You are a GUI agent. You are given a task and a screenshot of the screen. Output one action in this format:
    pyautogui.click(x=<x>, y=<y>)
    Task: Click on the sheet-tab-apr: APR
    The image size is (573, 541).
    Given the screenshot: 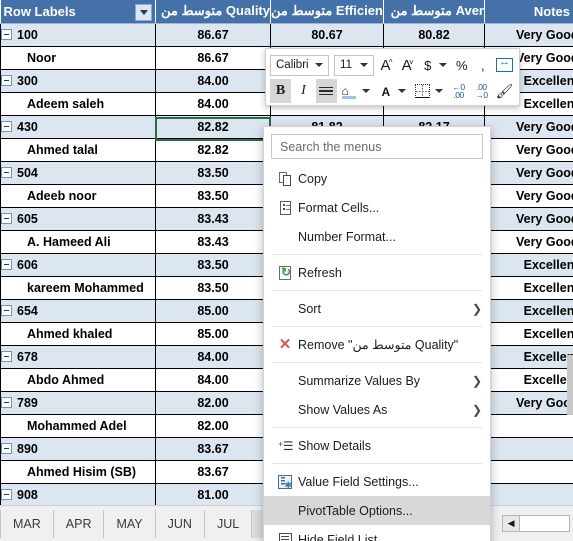 What is the action you would take?
    pyautogui.click(x=79, y=523)
    